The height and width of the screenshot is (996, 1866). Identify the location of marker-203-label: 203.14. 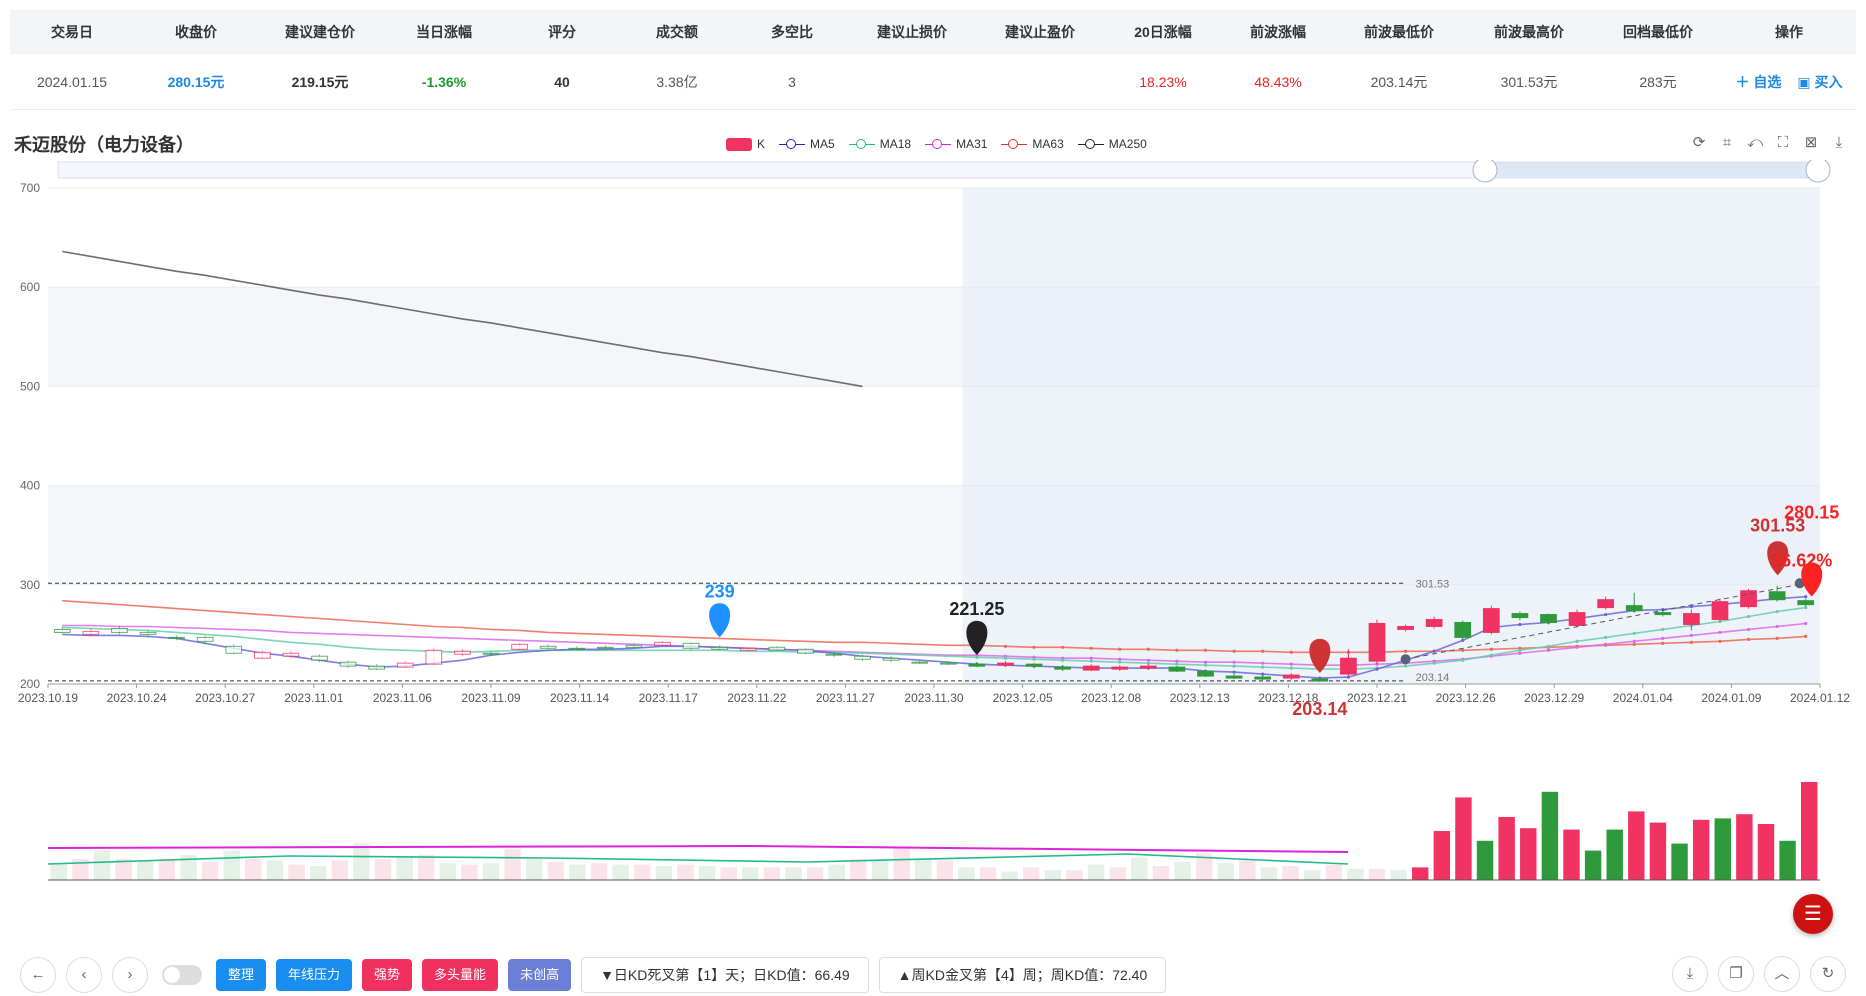
(1319, 709).